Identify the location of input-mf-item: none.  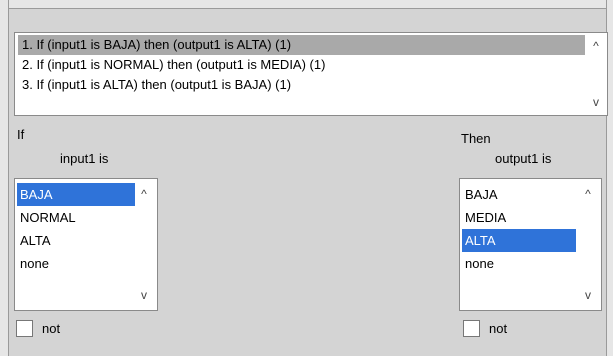
(76, 263).